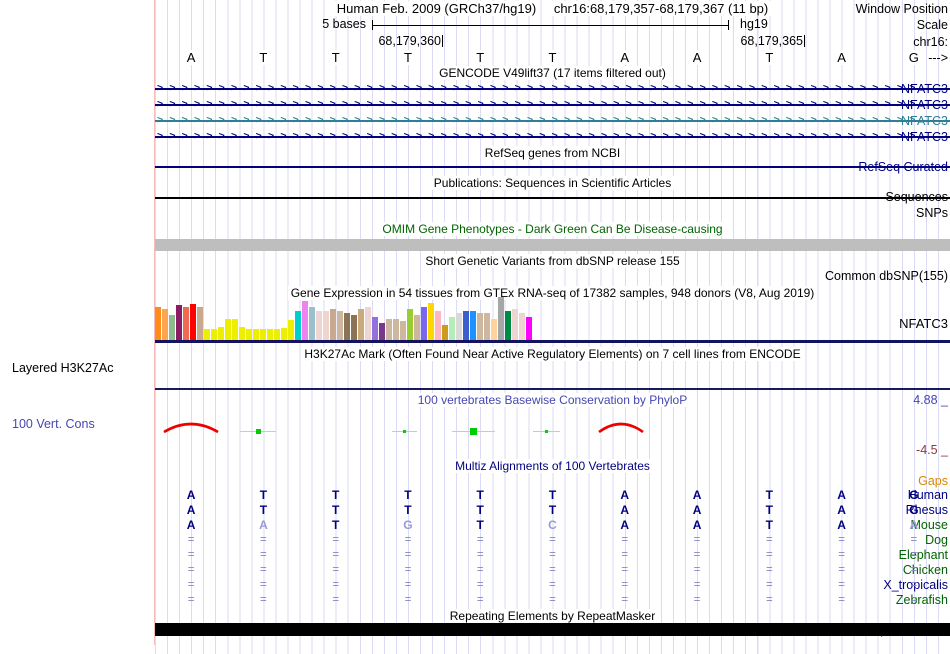 This screenshot has width=950, height=654. Describe the element at coordinates (344, 24) in the screenshot. I see `scale-value: 5 bases` at that location.